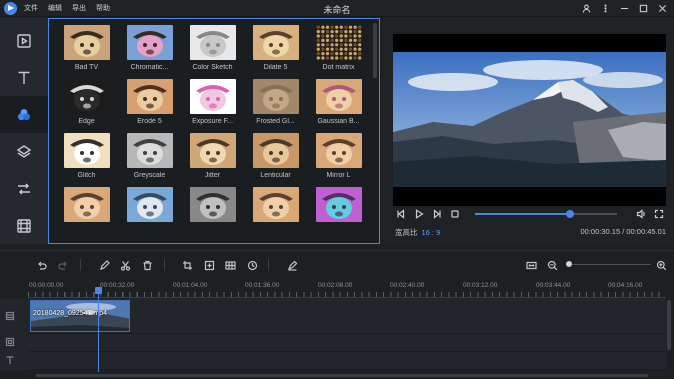  I want to click on text-track, so click(347, 361).